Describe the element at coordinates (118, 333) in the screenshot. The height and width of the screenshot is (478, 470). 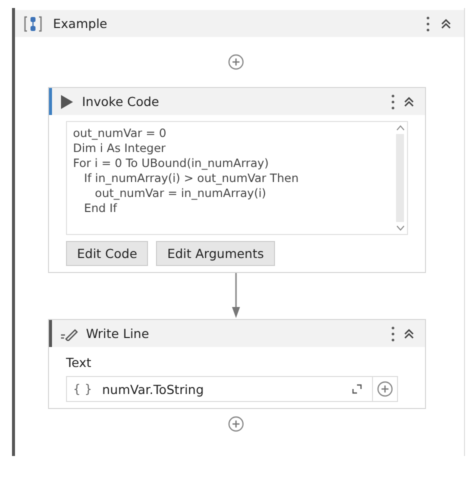
I see `activity-title: Write Line` at that location.